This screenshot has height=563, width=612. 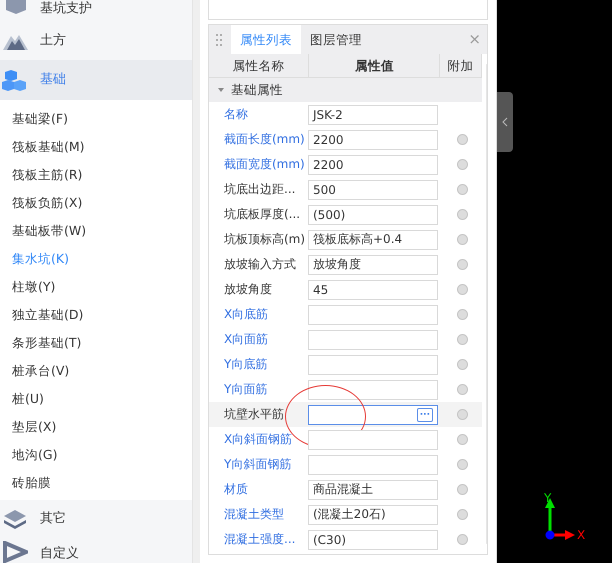 I want to click on collapse-tab, so click(x=505, y=122).